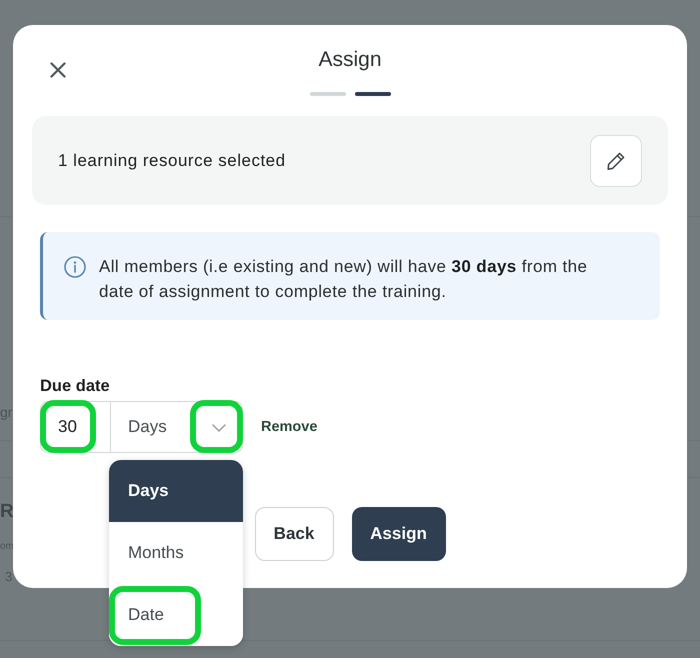  I want to click on pencil-icon, so click(616, 160).